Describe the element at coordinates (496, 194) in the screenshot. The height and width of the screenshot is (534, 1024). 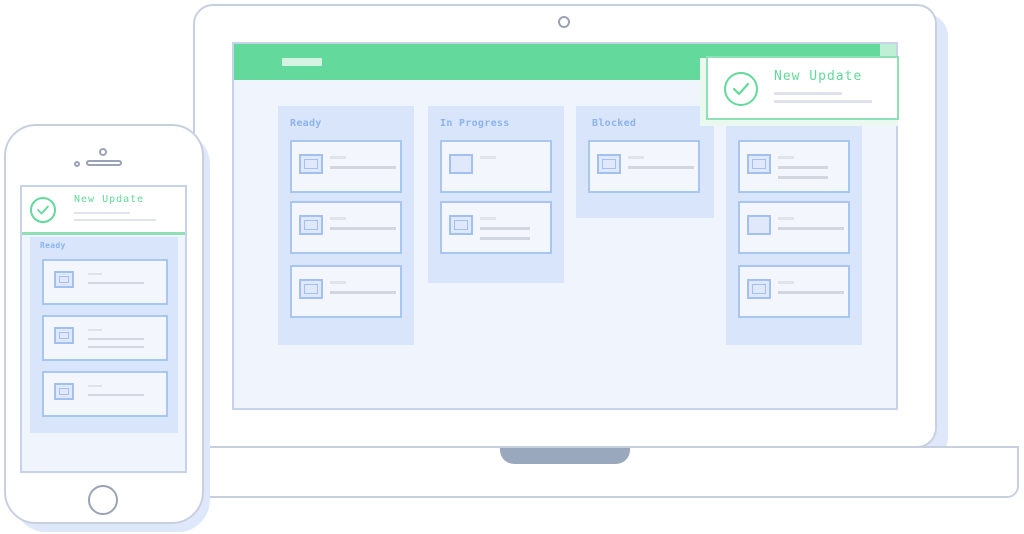
I see `board-column-in-progress: In Progress` at that location.